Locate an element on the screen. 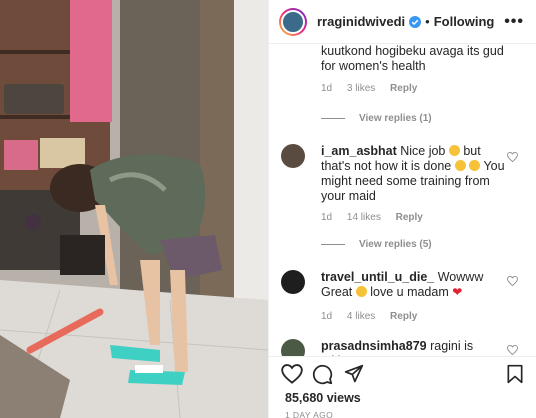 The width and height of the screenshot is (536, 418). bookmark-icon is located at coordinates (515, 374).